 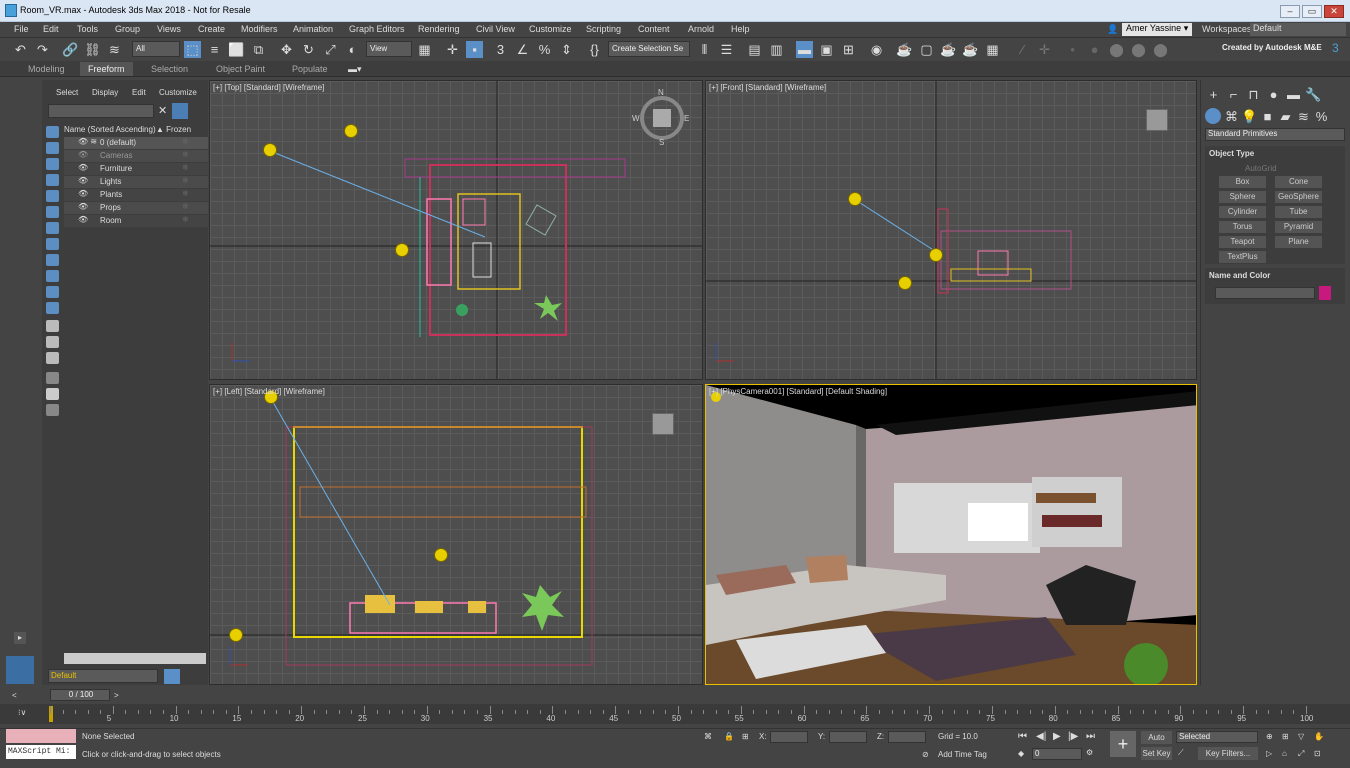 I want to click on display-frozen-icon, so click(x=52, y=292).